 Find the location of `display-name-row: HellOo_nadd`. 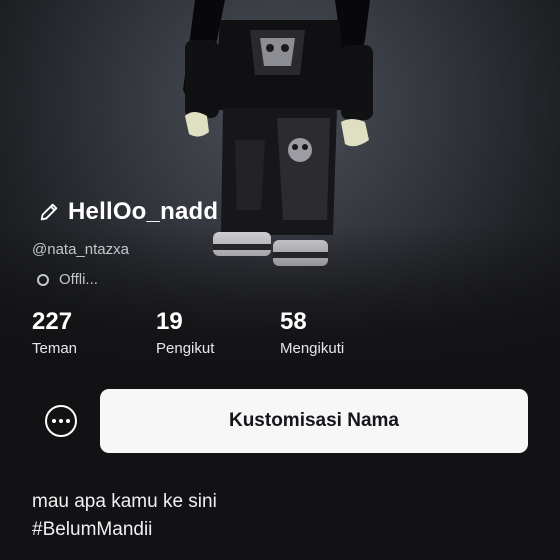

display-name-row: HellOo_nadd is located at coordinates (128, 212).